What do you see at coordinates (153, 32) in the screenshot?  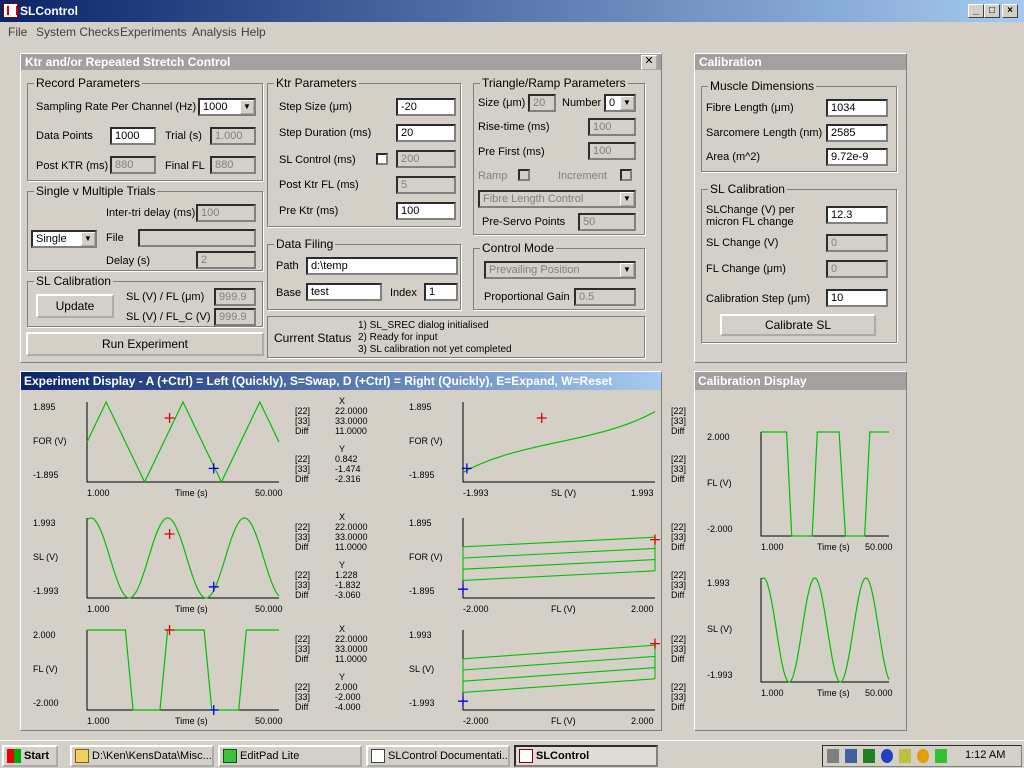 I see `menu-experiments: Experiments` at bounding box center [153, 32].